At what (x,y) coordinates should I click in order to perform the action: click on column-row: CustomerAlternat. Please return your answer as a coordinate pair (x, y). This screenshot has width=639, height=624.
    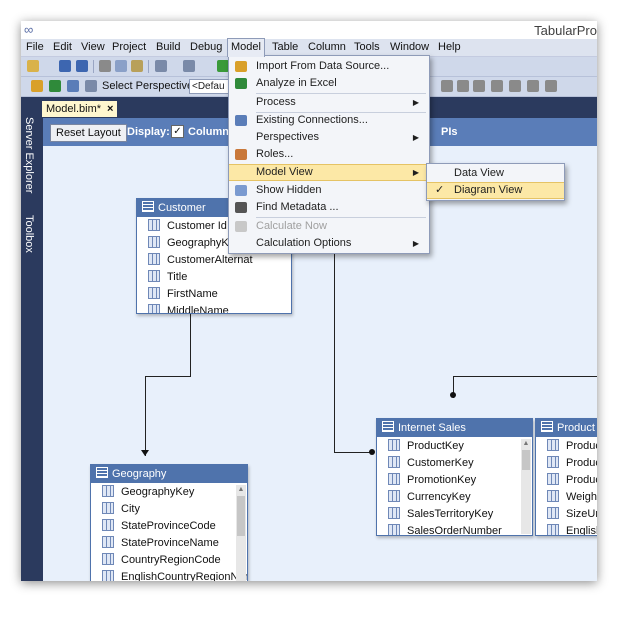
    Looking at the image, I should click on (214, 260).